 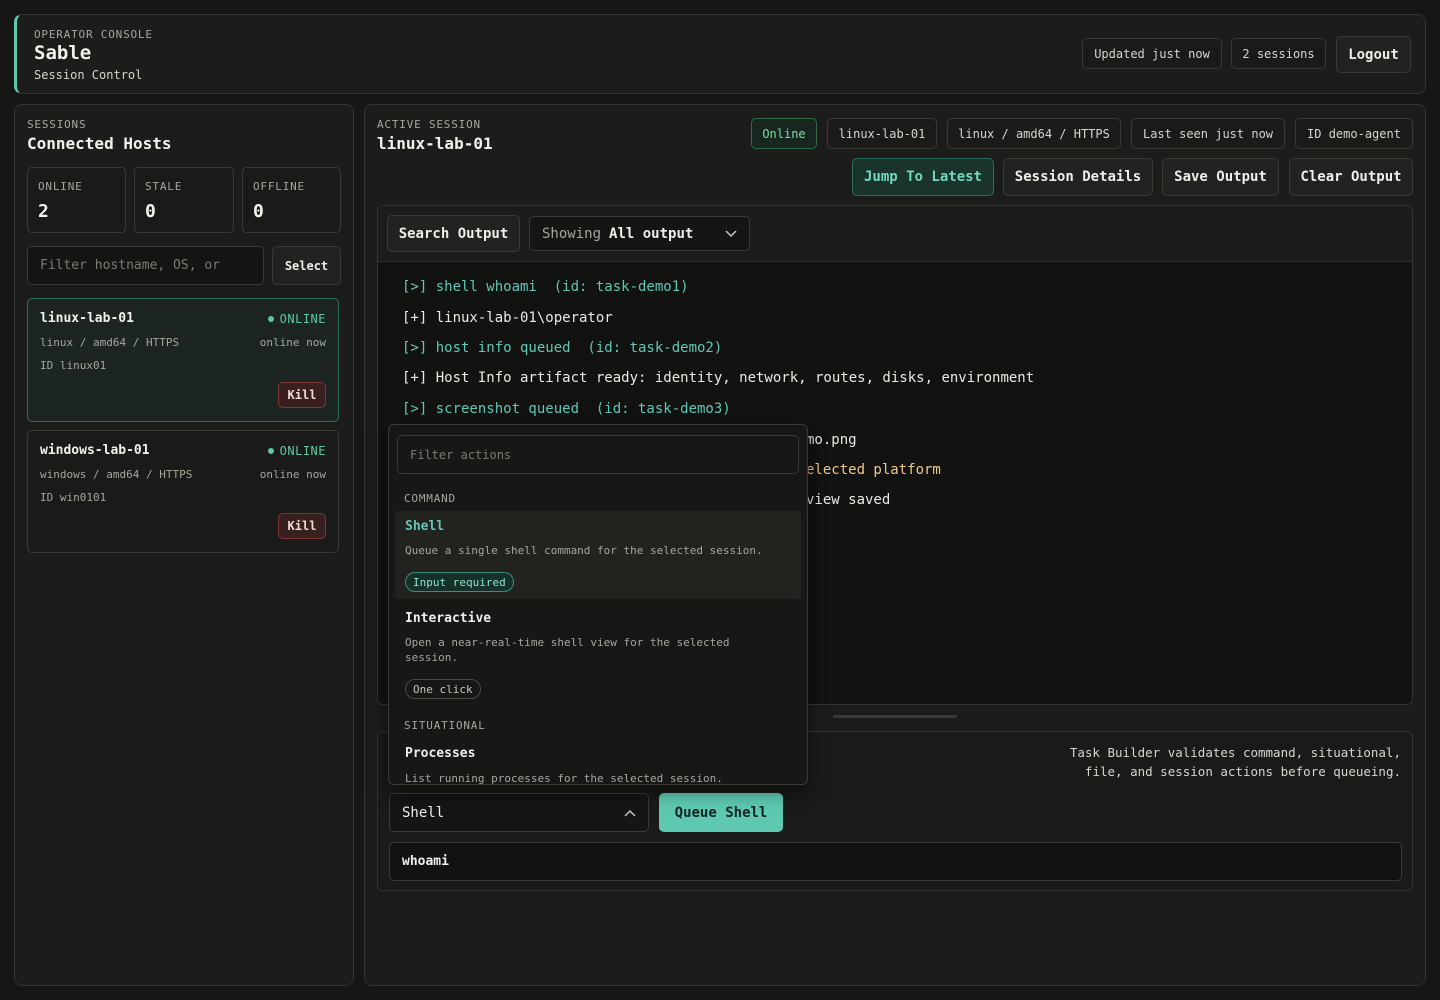 I want to click on main-eyebrow: ACTIVE SESSION, so click(x=429, y=124).